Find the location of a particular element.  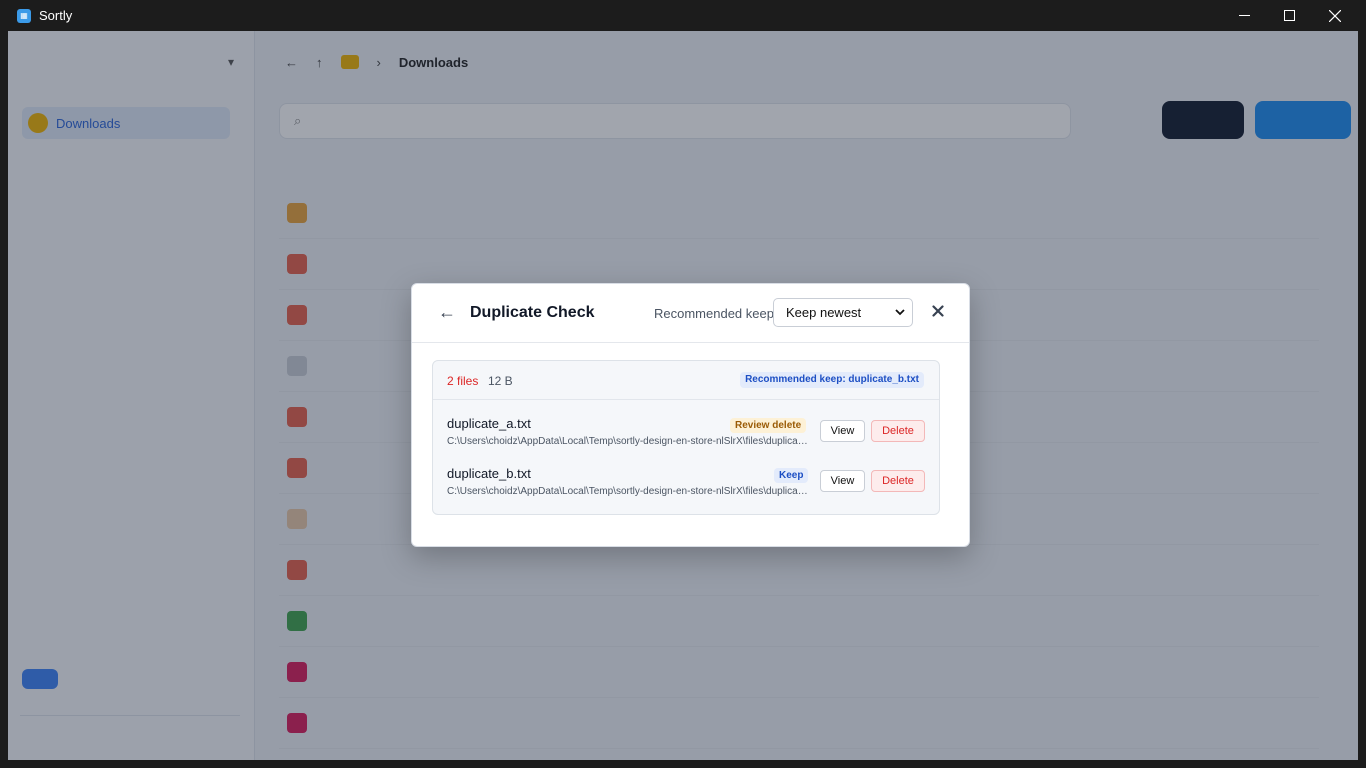

maximize-button is located at coordinates (1289, 15).